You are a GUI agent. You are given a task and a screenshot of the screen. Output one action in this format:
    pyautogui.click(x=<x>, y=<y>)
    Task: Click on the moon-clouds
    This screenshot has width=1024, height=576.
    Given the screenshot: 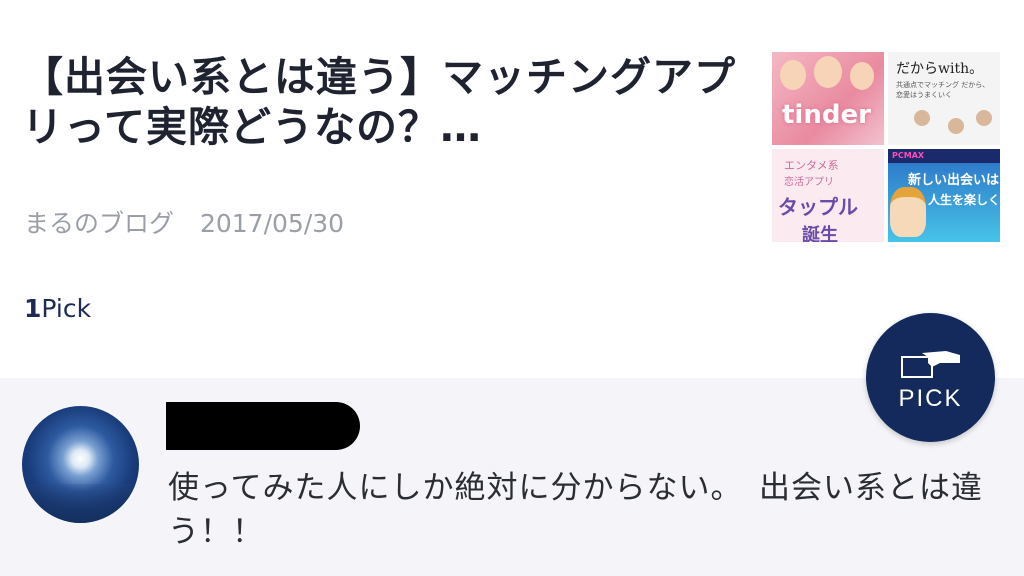 What is the action you would take?
    pyautogui.click(x=80, y=503)
    